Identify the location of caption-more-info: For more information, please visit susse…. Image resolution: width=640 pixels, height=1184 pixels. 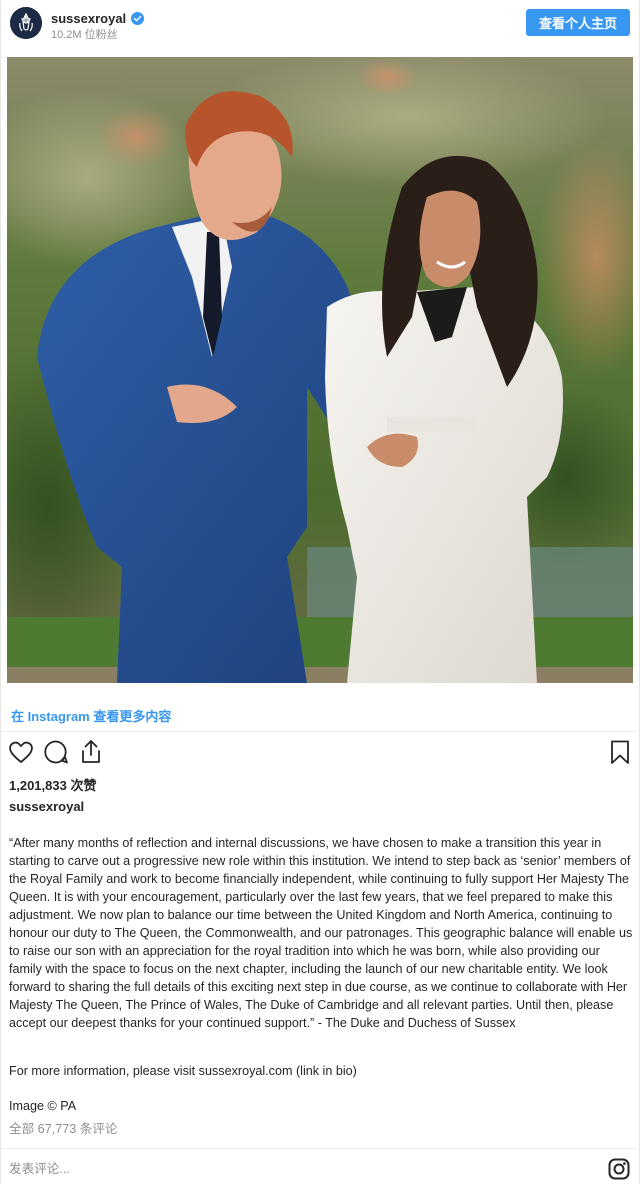
(183, 1071).